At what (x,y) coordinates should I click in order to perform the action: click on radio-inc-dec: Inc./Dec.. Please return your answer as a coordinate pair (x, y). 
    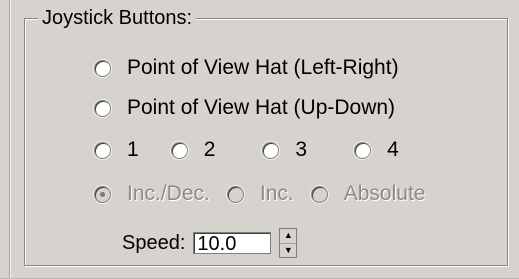
    Looking at the image, I should click on (152, 194).